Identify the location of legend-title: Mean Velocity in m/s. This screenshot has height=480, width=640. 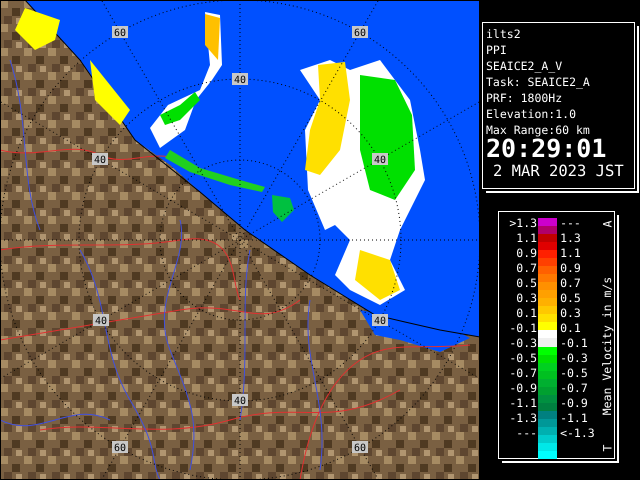
(607, 346).